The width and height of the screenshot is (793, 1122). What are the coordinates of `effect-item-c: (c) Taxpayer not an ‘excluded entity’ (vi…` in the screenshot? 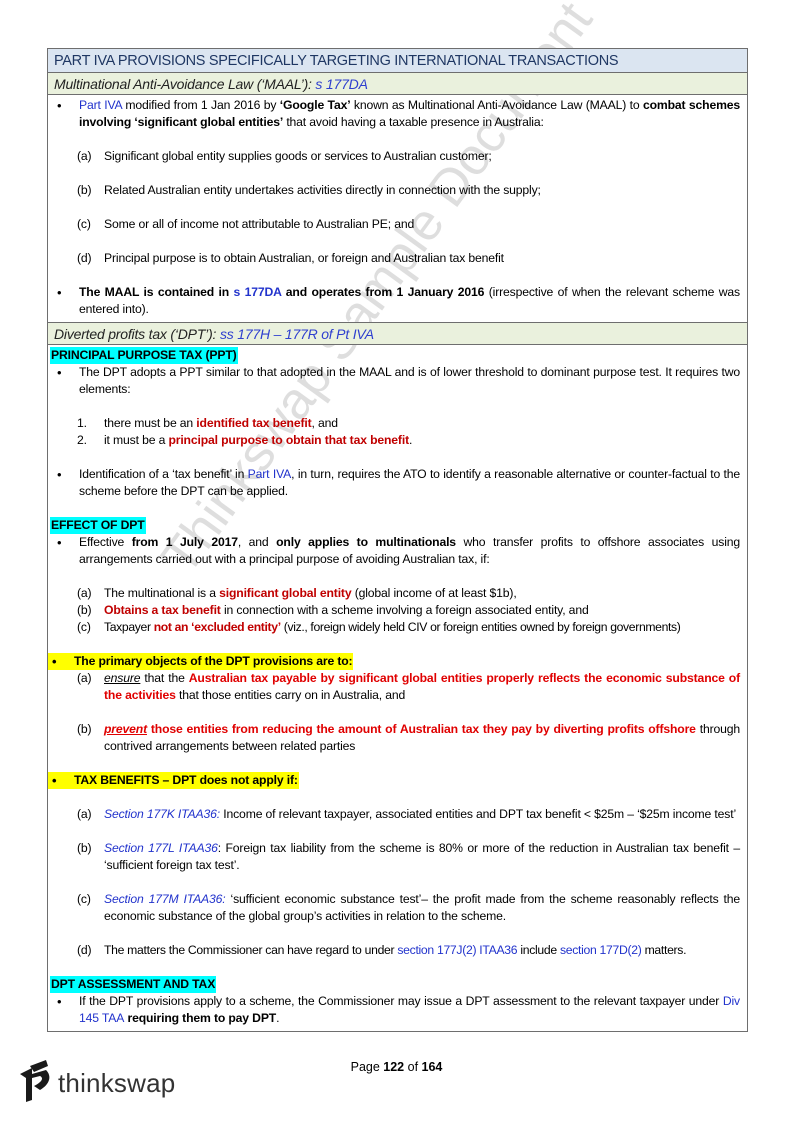 It's located at (397, 627).